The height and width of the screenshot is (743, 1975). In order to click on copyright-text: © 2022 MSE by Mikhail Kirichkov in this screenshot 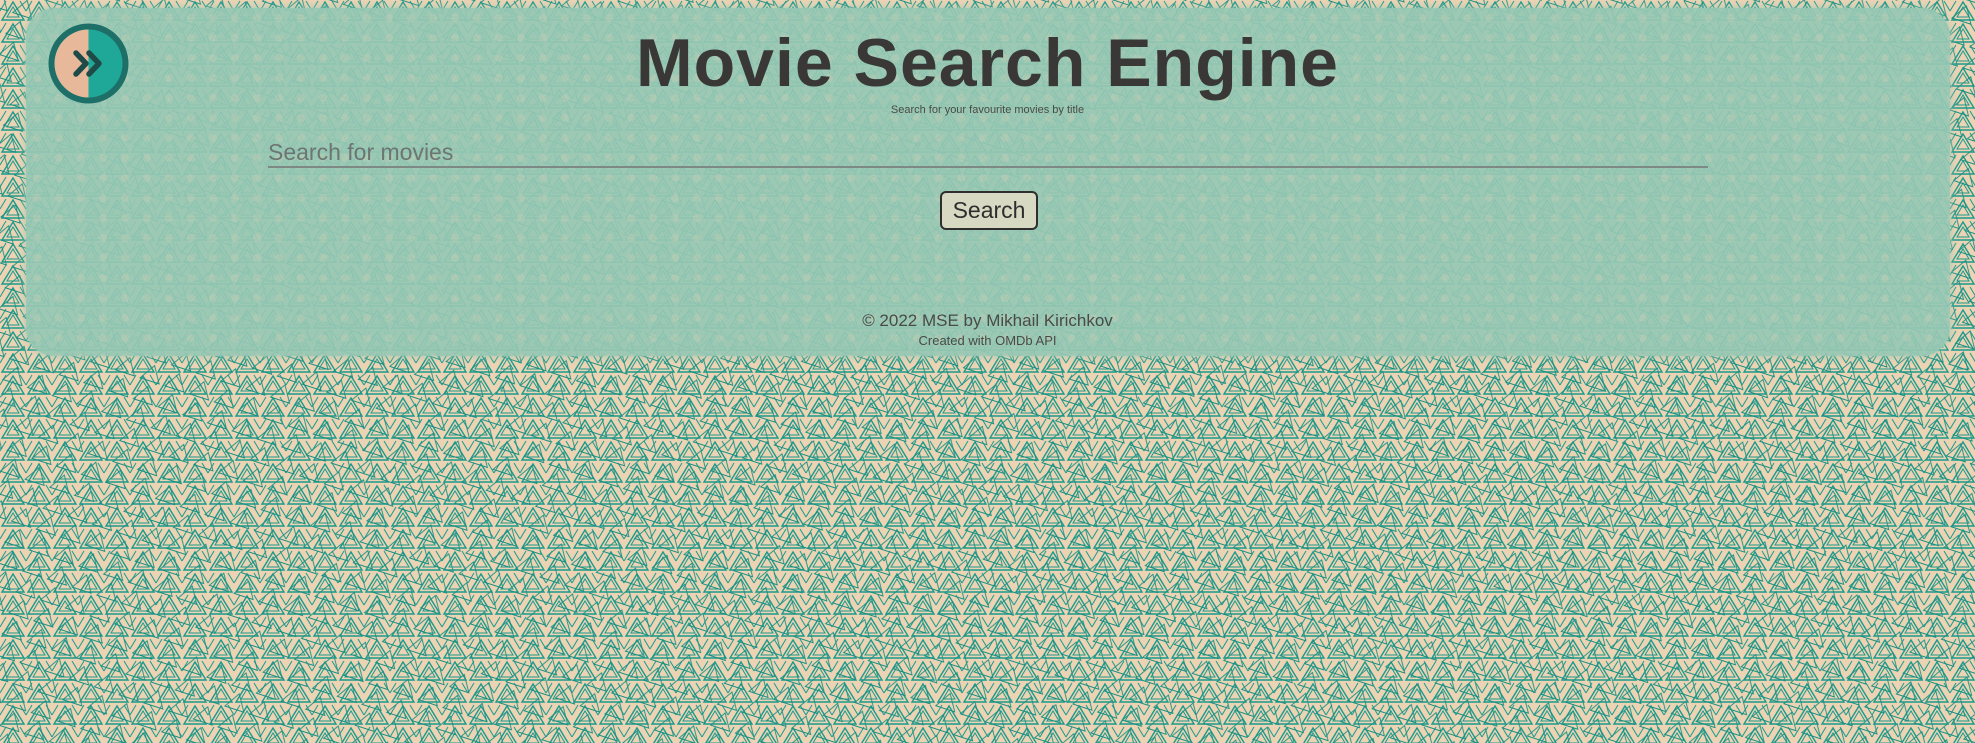, I will do `click(987, 320)`.